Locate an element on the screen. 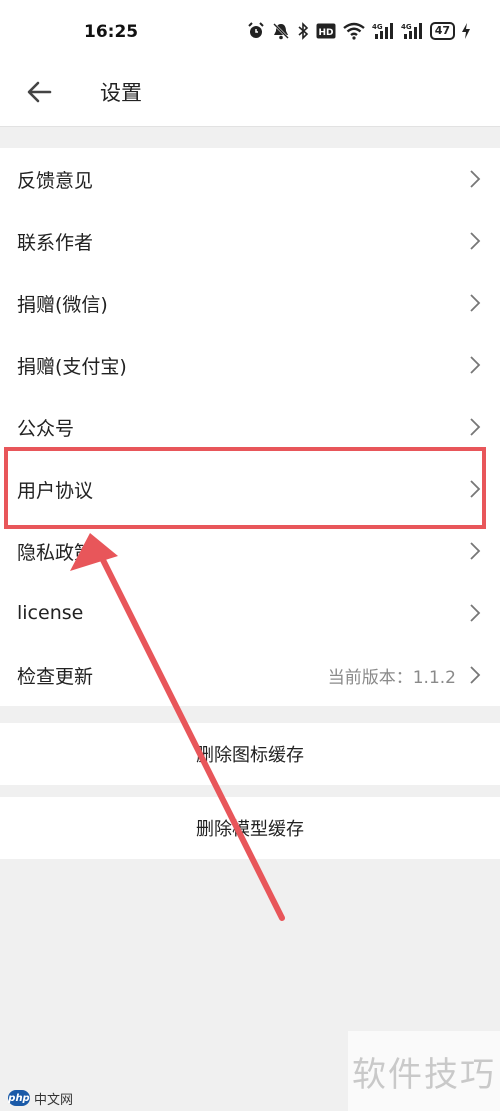  battery-icon: 47 is located at coordinates (442, 31).